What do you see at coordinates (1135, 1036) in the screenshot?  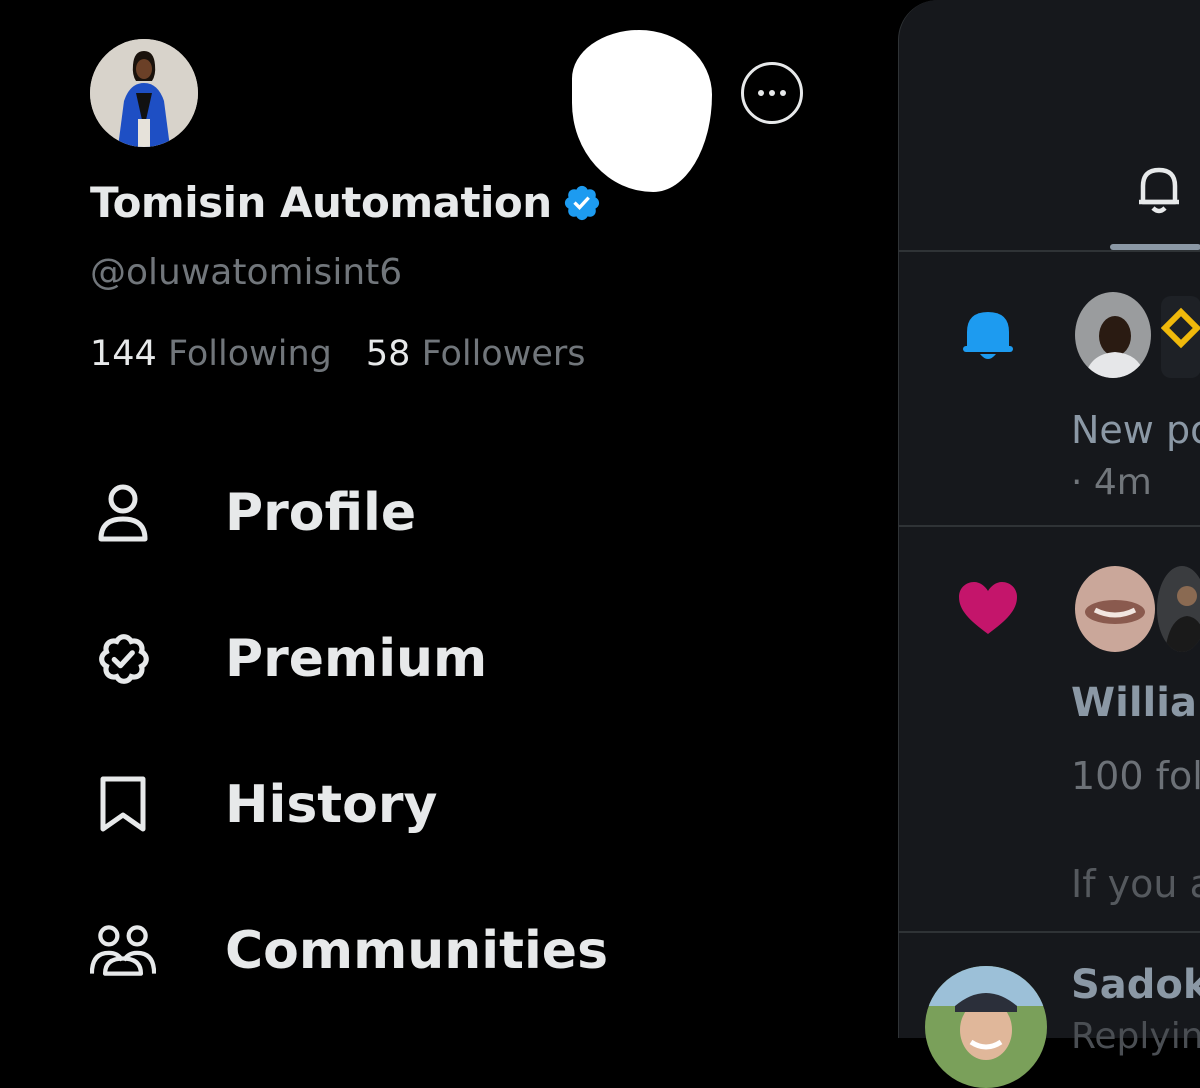 I see `notification-text: Replyin` at bounding box center [1135, 1036].